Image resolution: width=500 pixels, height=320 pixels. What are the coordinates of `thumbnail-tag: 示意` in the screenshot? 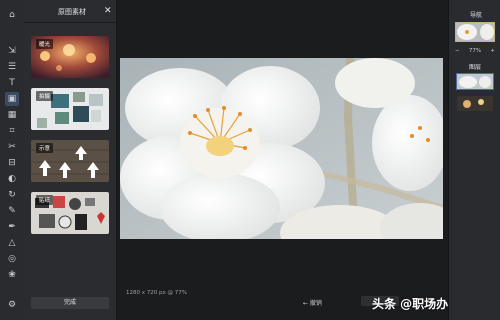 It's located at (45, 148).